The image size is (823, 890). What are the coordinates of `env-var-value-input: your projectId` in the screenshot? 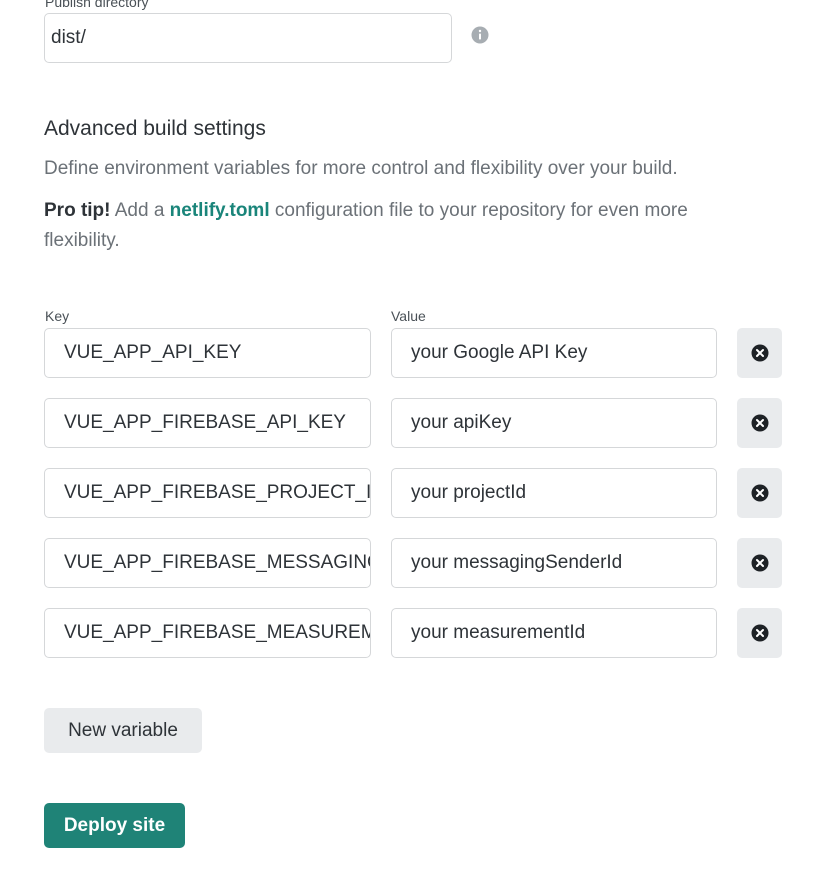 It's located at (554, 493).